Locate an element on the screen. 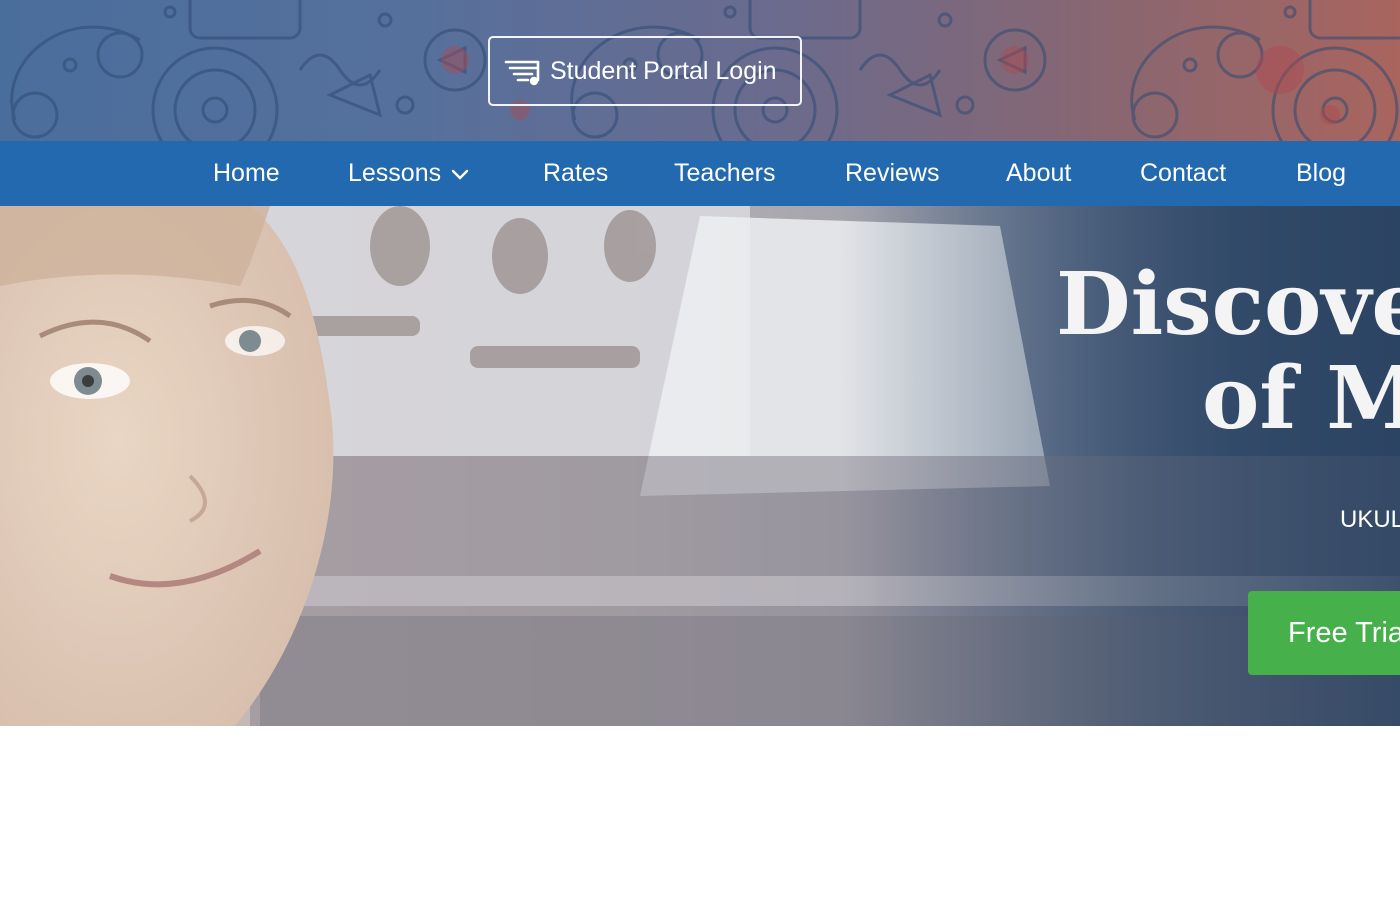  nav-item-contact: Contact is located at coordinates (1183, 173).